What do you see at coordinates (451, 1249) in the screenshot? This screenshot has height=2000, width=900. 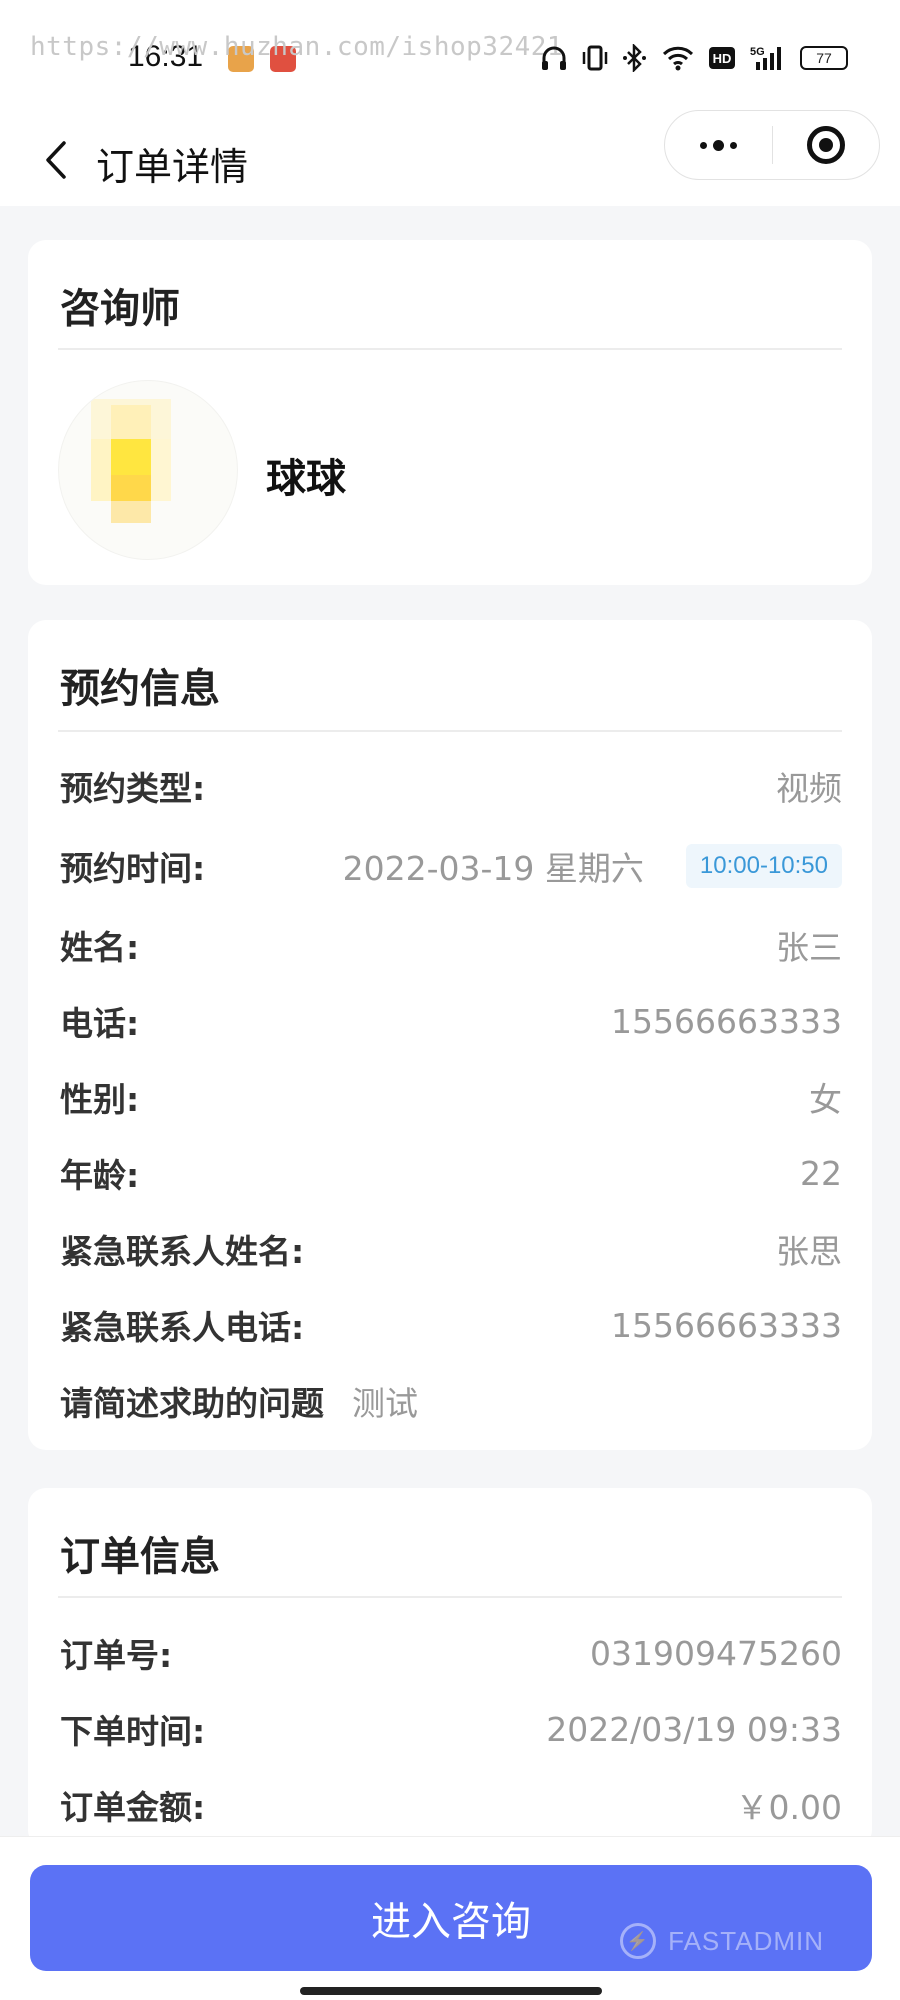 I see `emergency-name-row: 紧急联系人姓名: 张思` at bounding box center [451, 1249].